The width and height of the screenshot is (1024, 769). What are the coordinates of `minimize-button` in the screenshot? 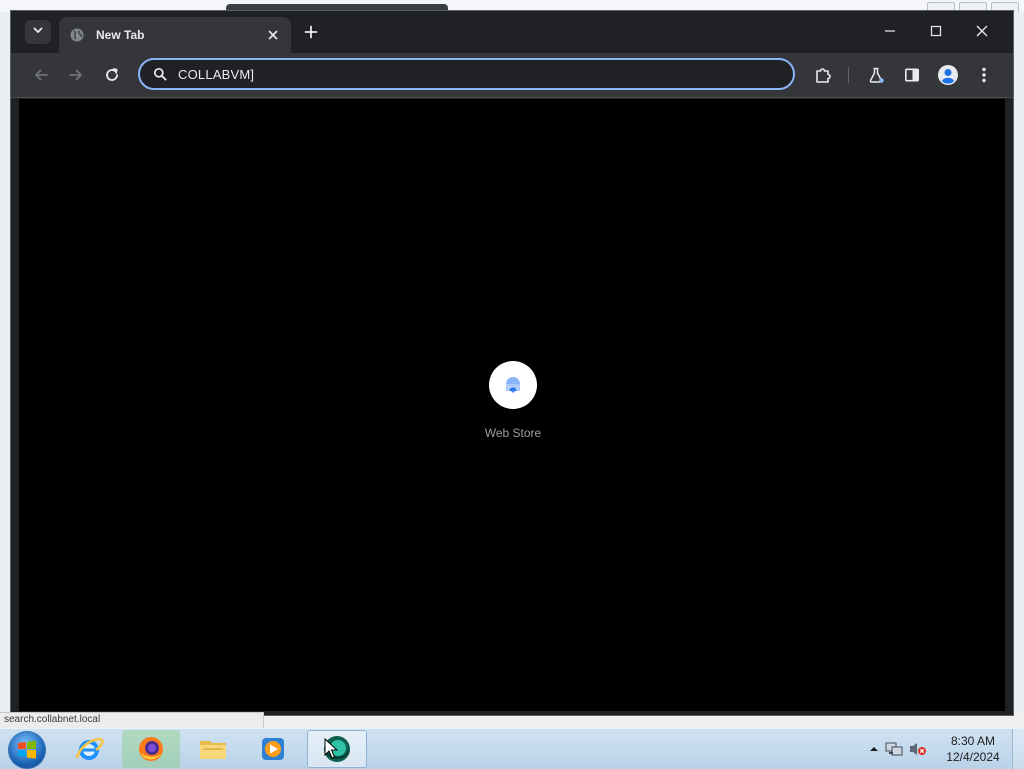 It's located at (890, 31).